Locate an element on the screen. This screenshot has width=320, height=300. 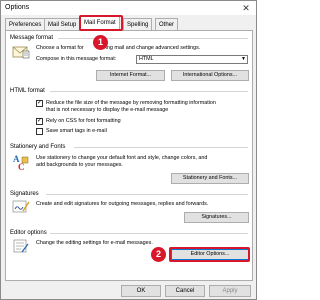
apply-button: Apply is located at coordinates (230, 291).